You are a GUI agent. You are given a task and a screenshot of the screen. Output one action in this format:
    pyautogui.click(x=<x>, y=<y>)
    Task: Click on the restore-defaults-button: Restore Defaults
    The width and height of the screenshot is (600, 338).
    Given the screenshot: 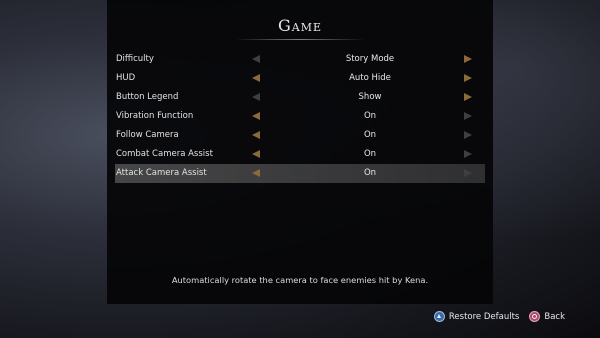 What is the action you would take?
    pyautogui.click(x=476, y=316)
    